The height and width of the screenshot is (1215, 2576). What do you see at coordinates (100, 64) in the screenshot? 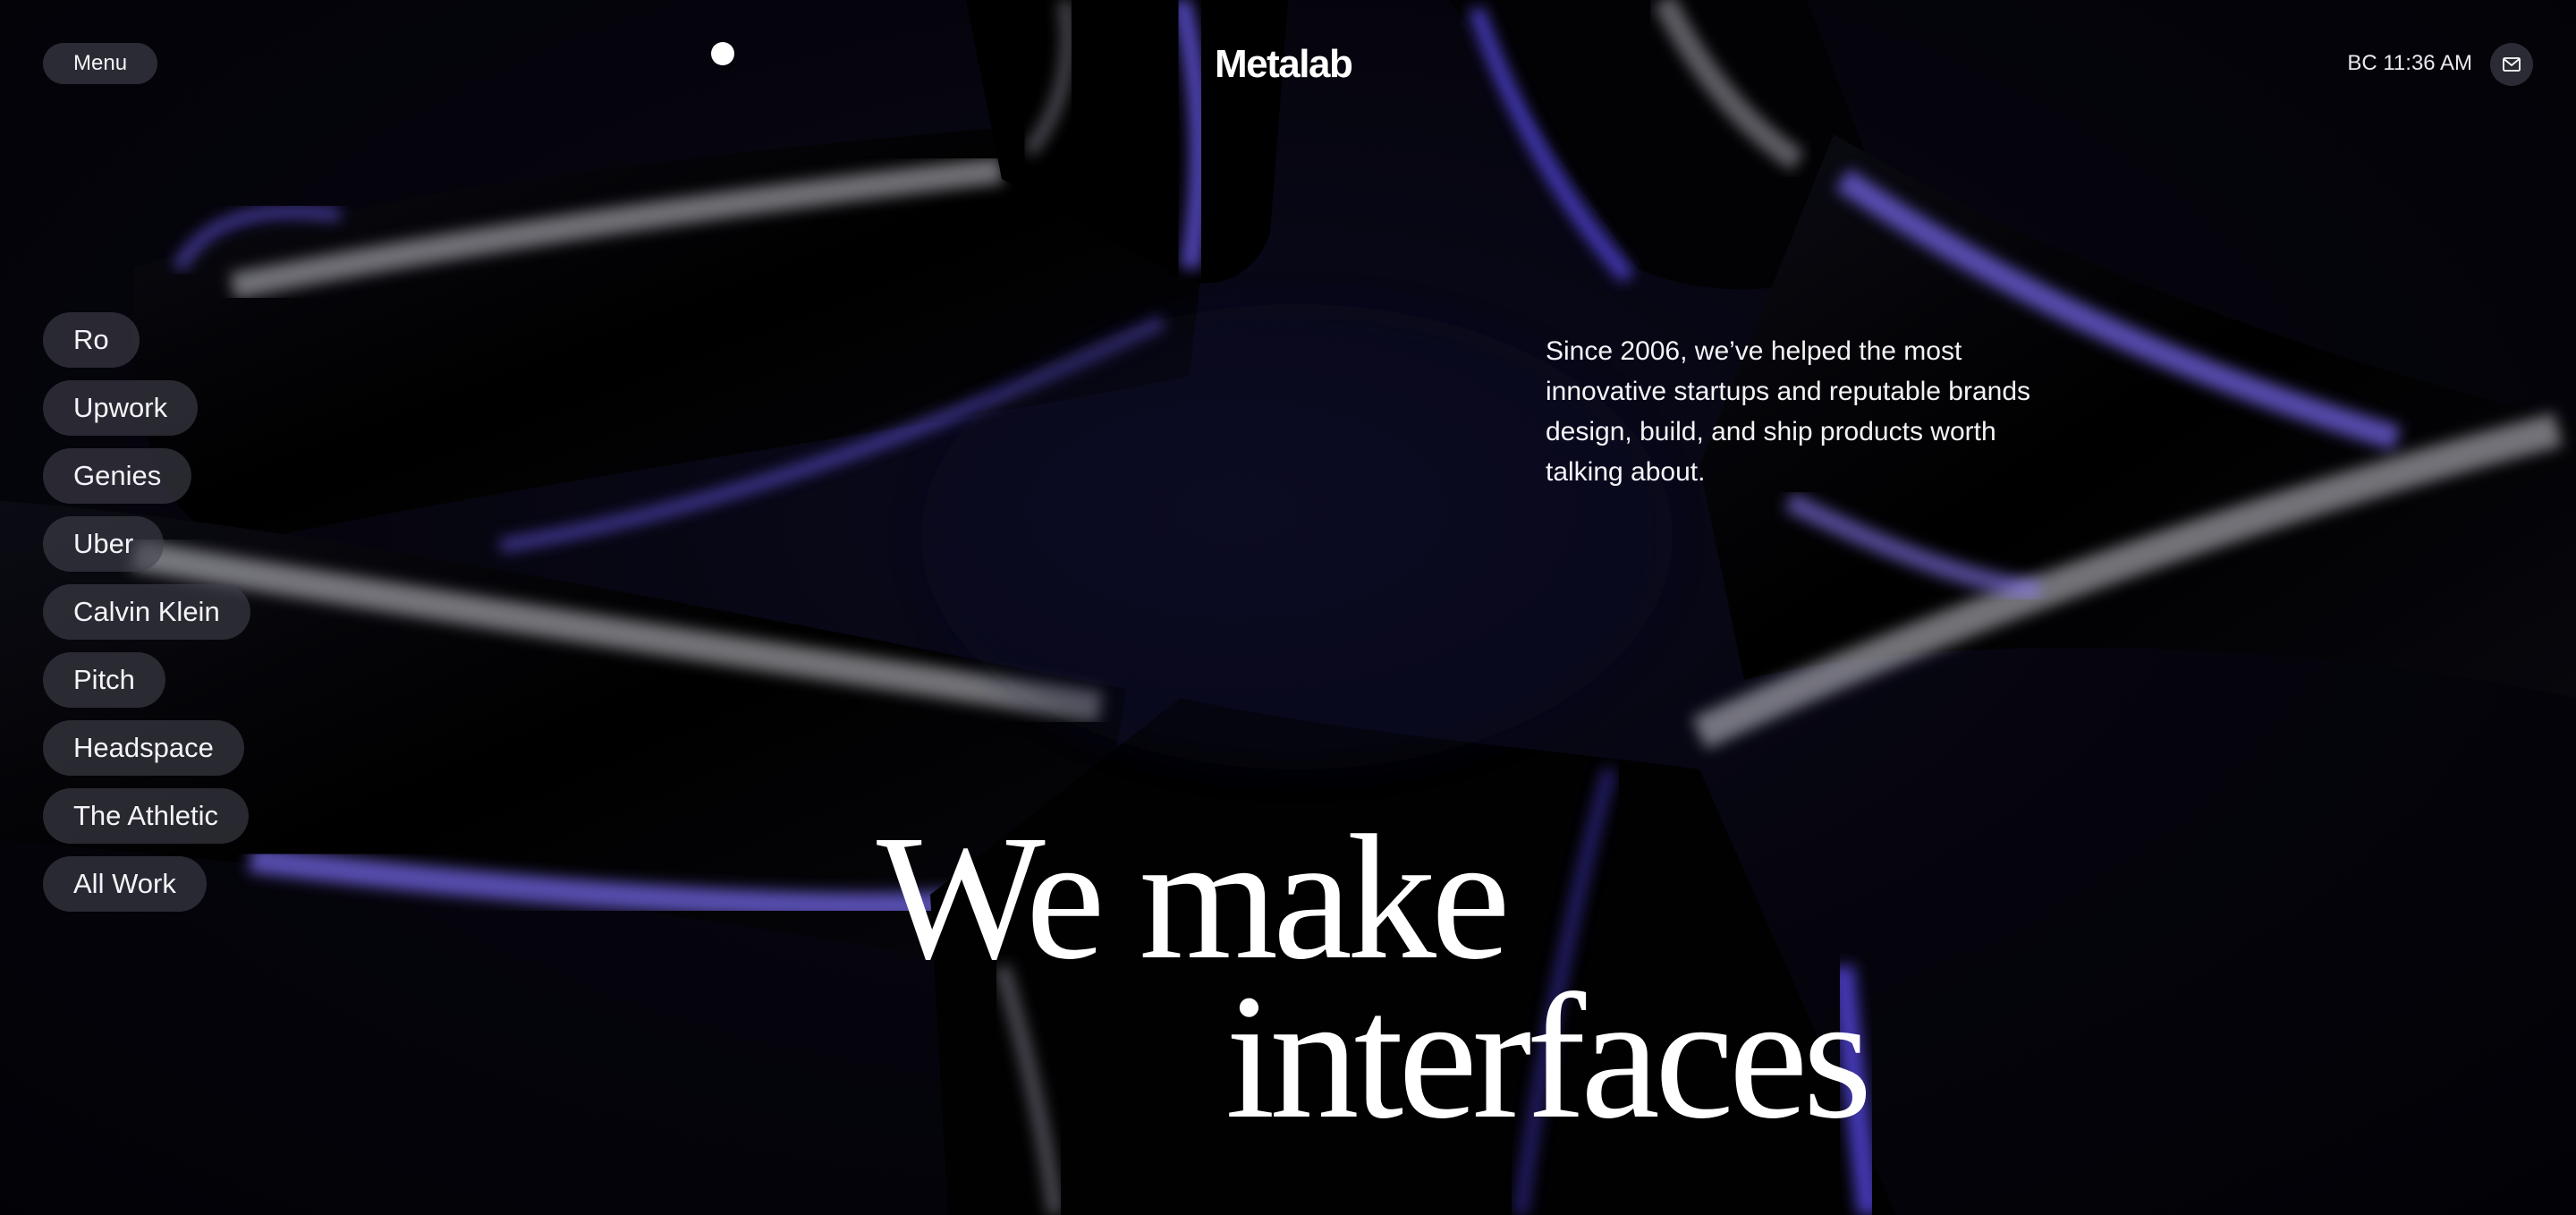
I see `menu-button: Menu` at bounding box center [100, 64].